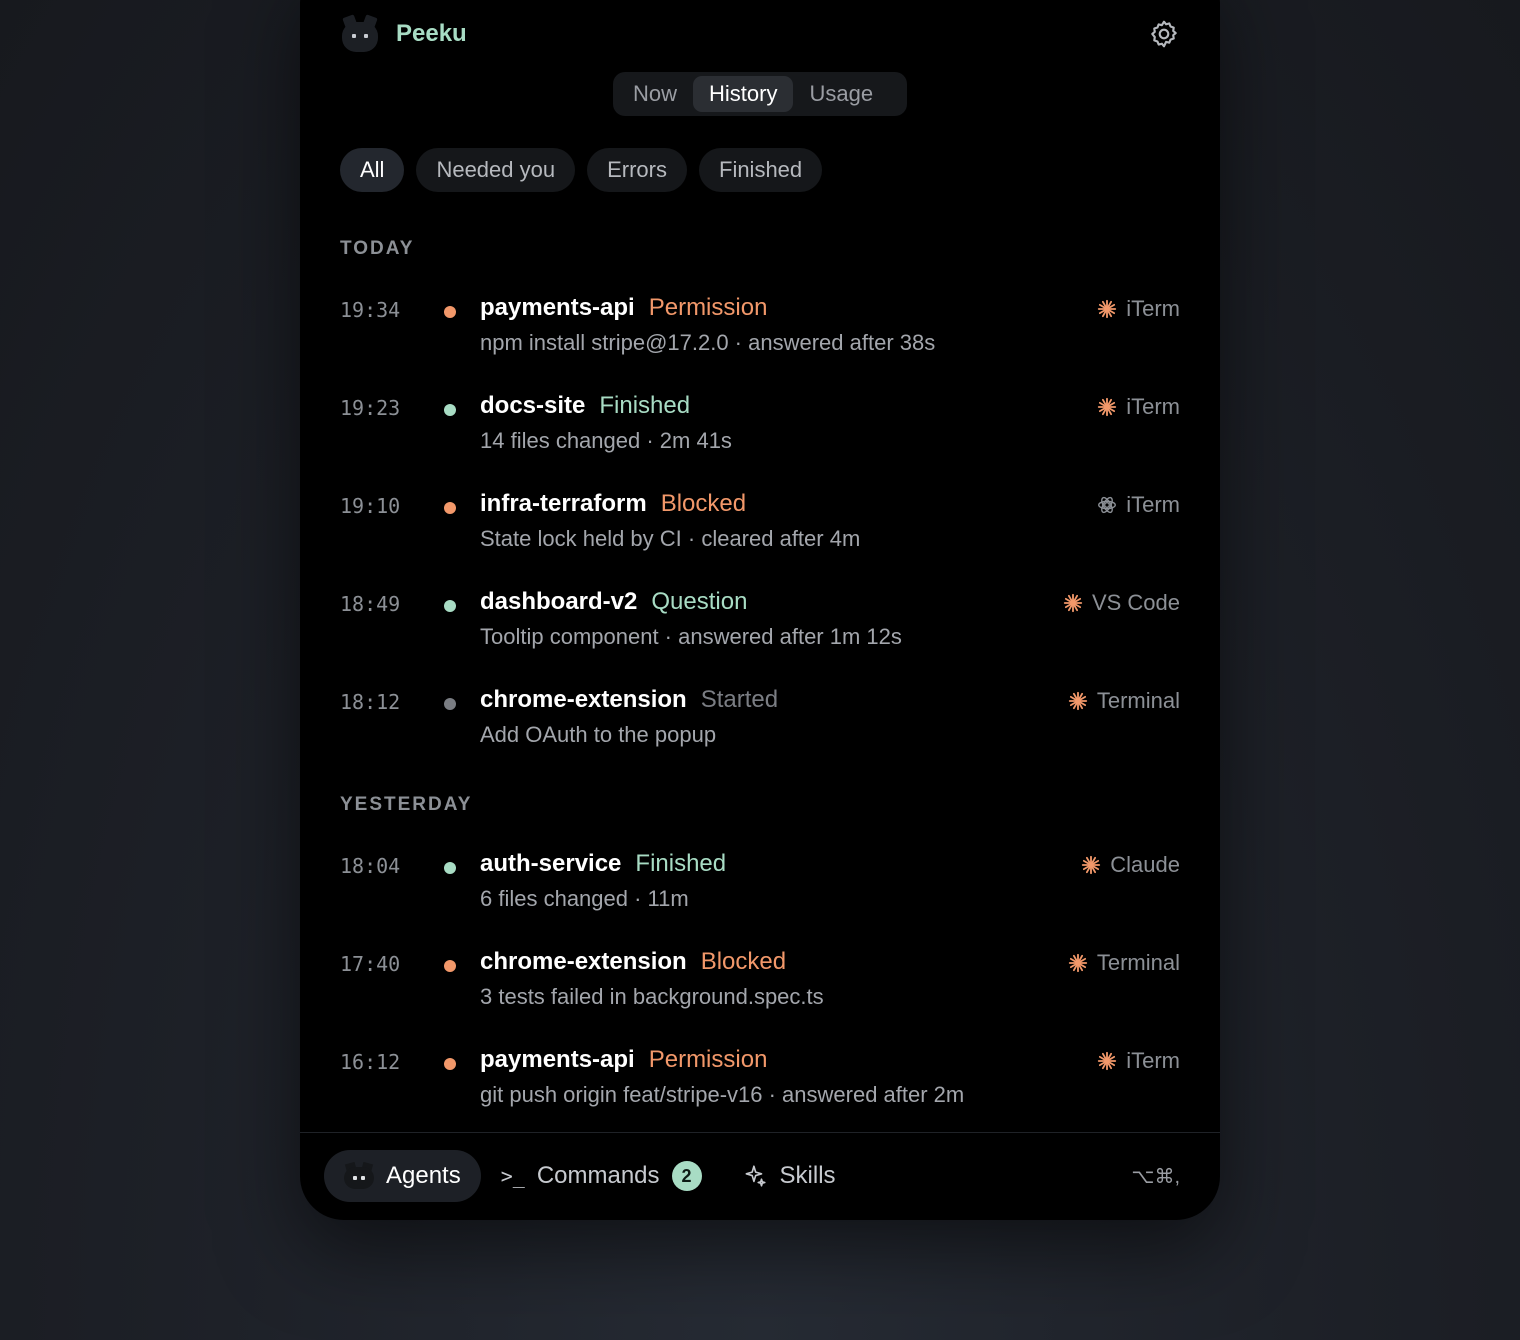  Describe the element at coordinates (370, 310) in the screenshot. I see `row-time: 19:34` at that location.